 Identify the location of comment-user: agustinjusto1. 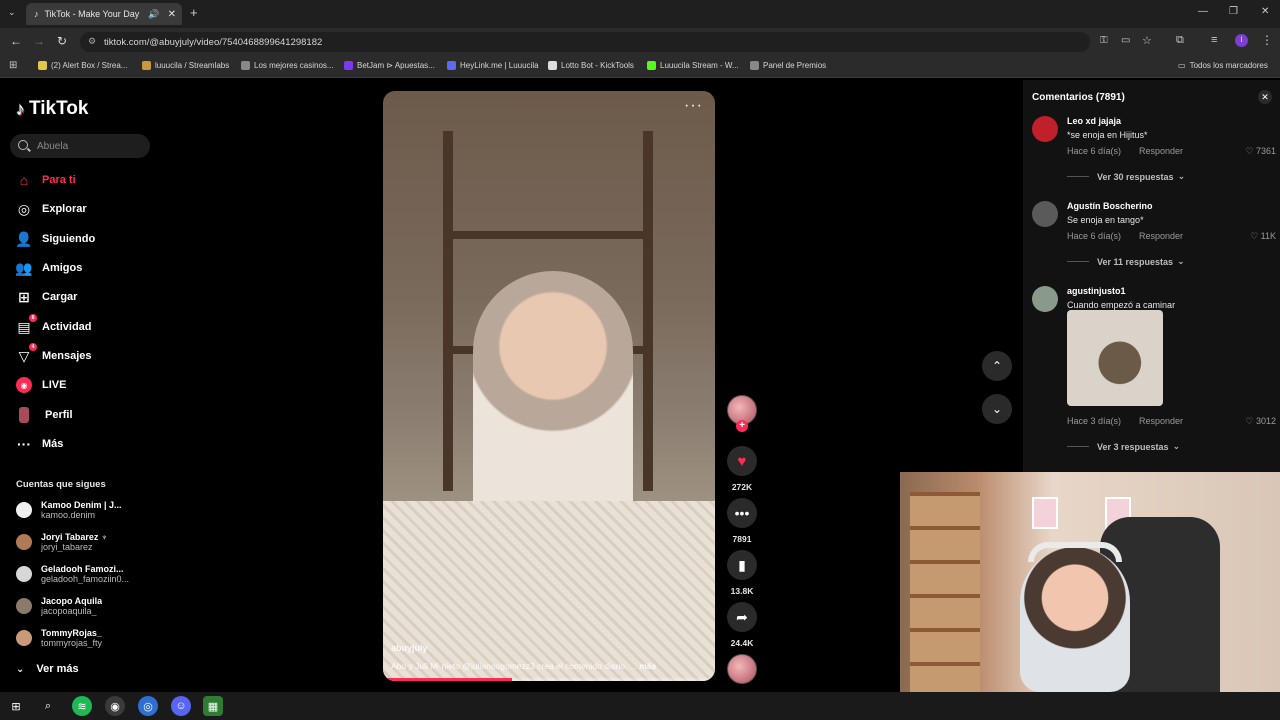
(1096, 291).